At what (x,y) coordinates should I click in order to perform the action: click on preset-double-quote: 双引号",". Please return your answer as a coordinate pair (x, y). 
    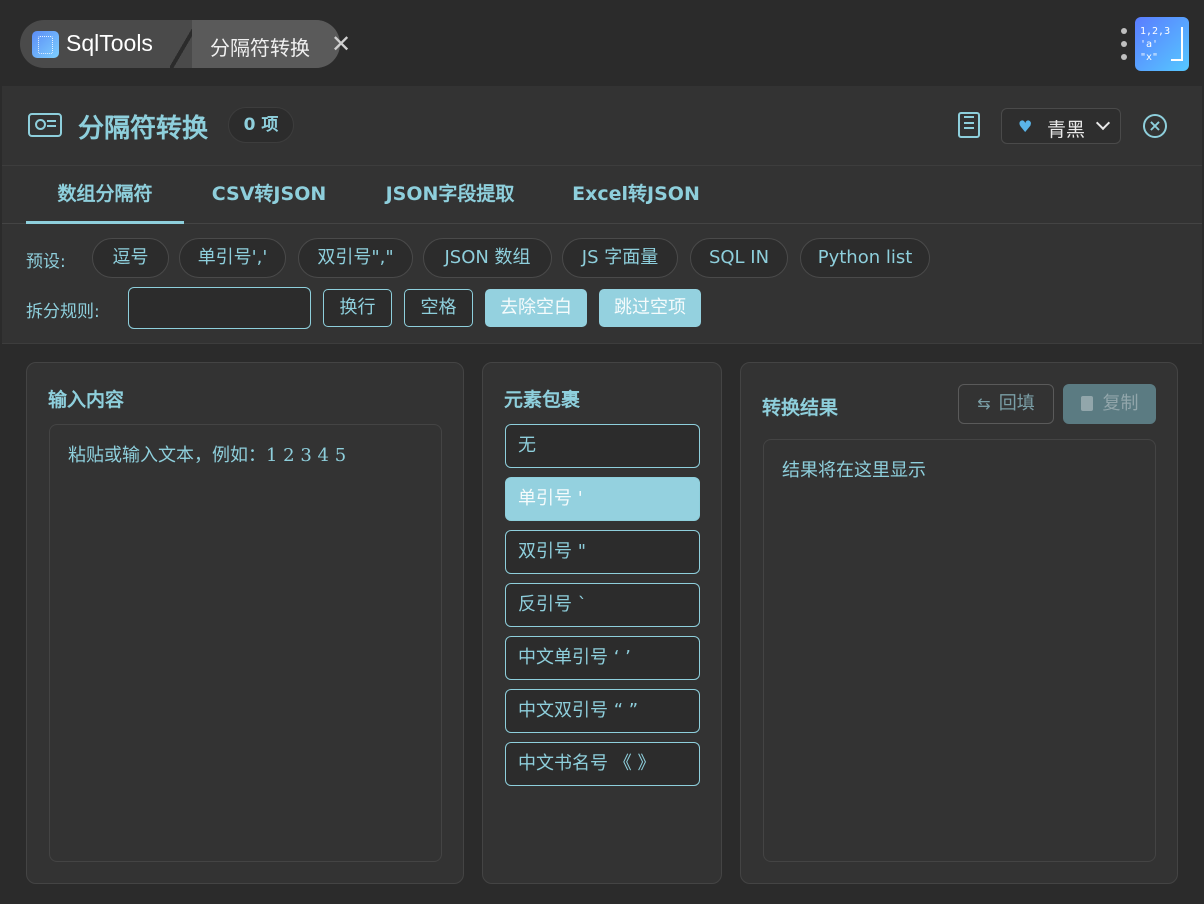
    Looking at the image, I should click on (355, 258).